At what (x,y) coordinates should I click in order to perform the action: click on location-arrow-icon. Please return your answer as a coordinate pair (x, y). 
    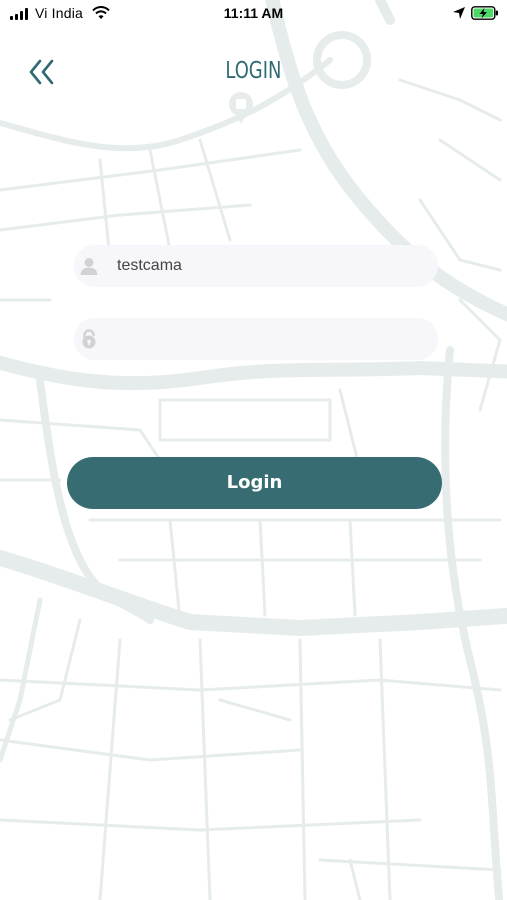
    Looking at the image, I should click on (459, 13).